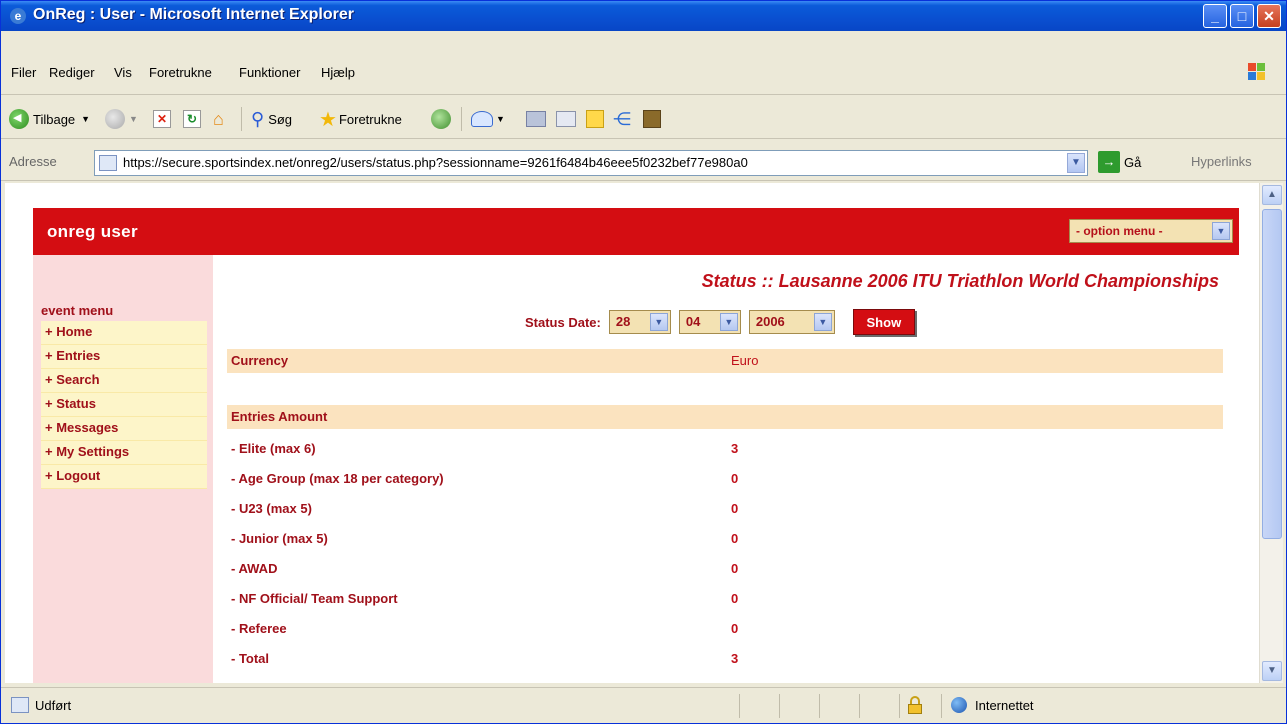 This screenshot has height=724, width=1287. I want to click on ie-logo-icon: e, so click(18, 16).